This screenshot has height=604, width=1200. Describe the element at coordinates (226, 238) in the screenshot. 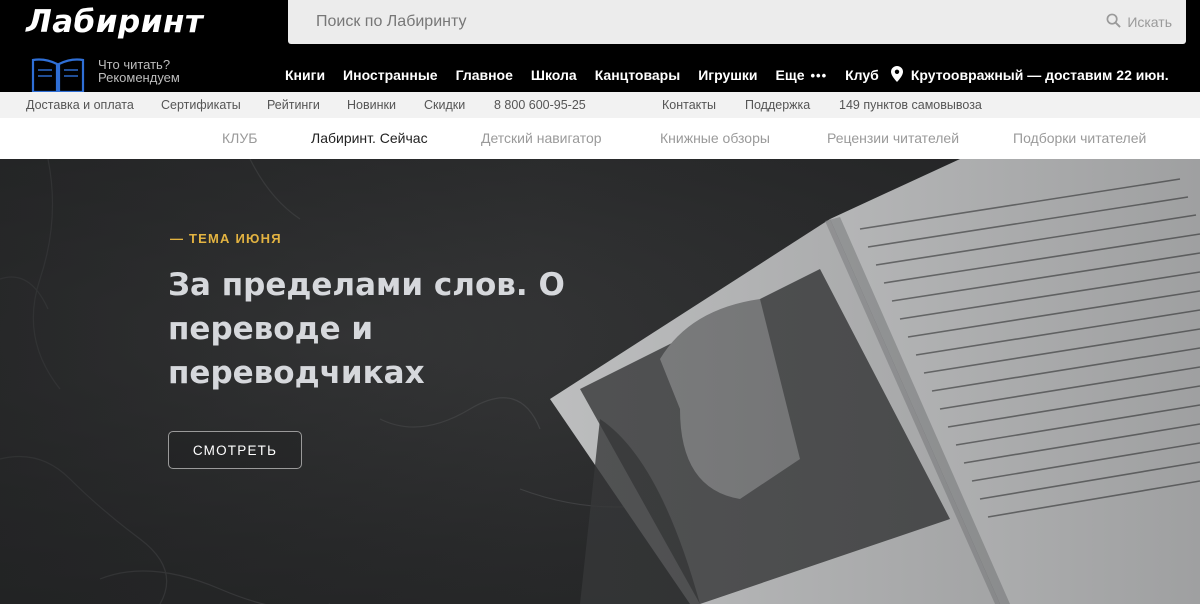

I see `theme-tag: — ТЕМА ИЮНЯ` at that location.